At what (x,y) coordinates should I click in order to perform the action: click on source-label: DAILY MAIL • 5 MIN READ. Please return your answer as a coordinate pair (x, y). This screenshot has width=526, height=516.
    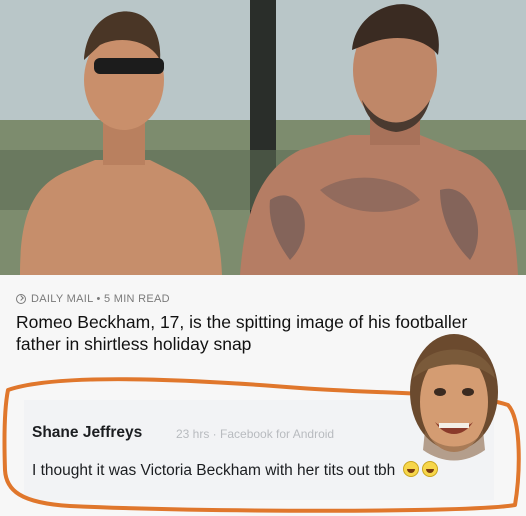
    Looking at the image, I should click on (100, 299).